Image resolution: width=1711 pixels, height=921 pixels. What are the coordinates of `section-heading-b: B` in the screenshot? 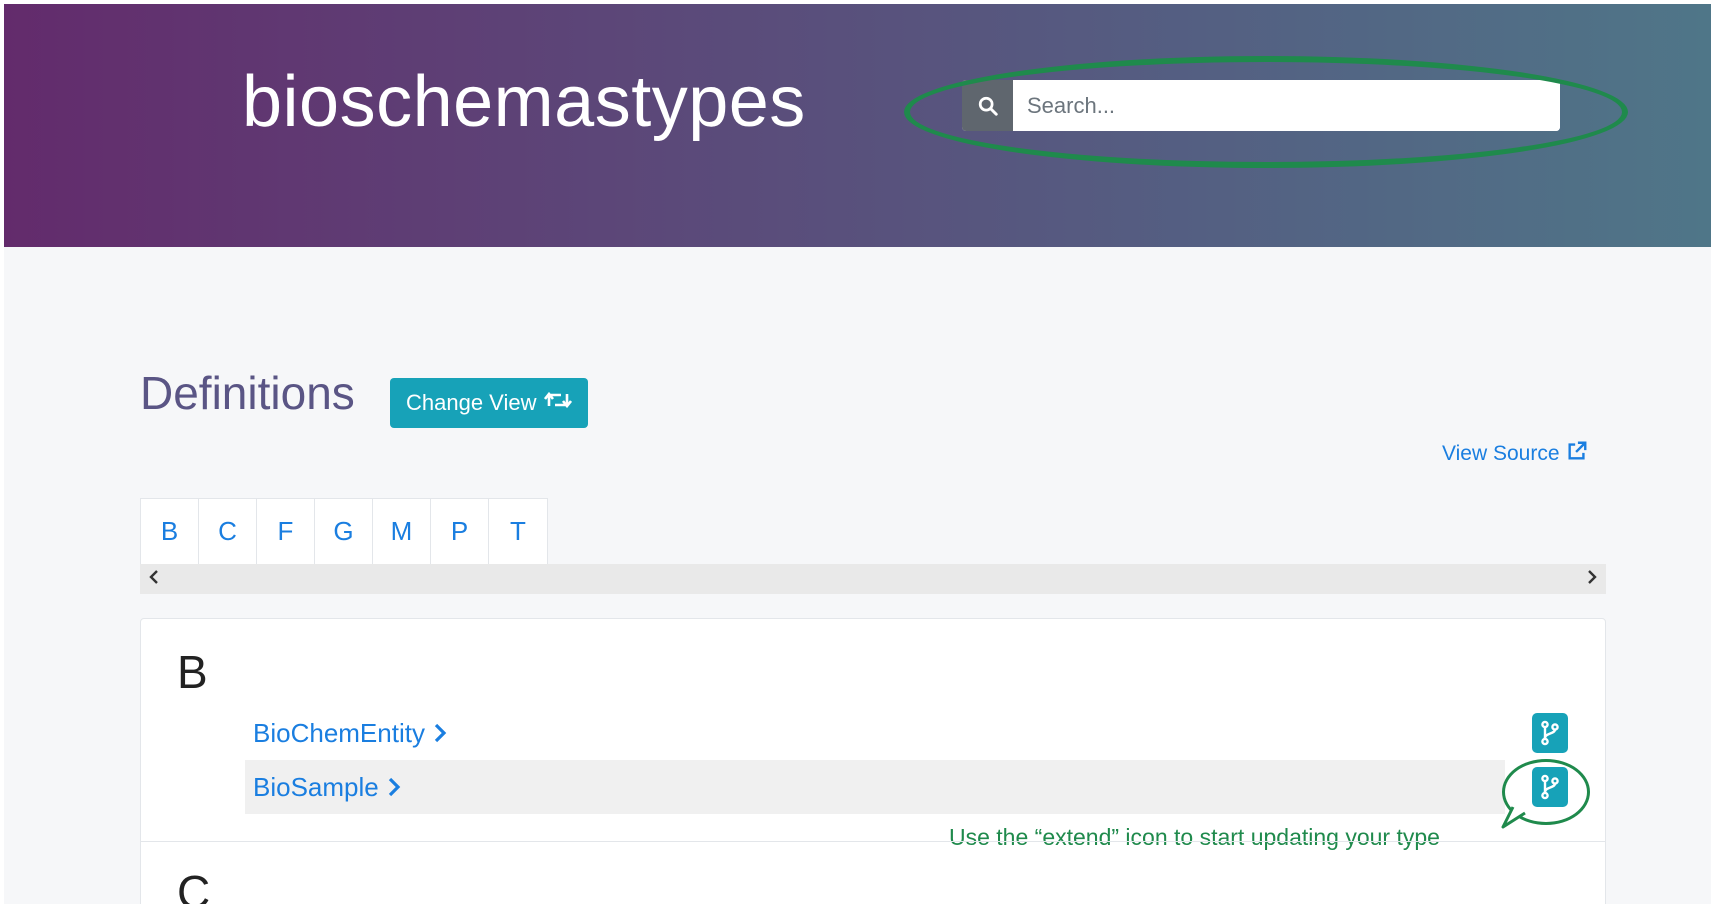 It's located at (192, 672).